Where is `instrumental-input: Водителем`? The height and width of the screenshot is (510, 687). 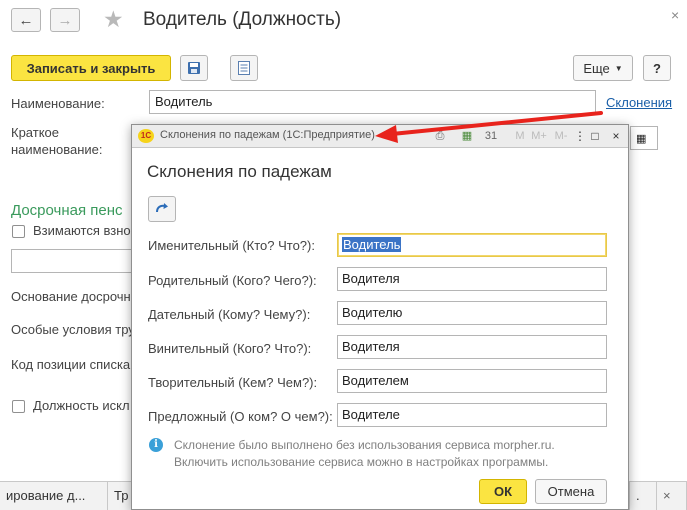 instrumental-input: Водителем is located at coordinates (472, 381).